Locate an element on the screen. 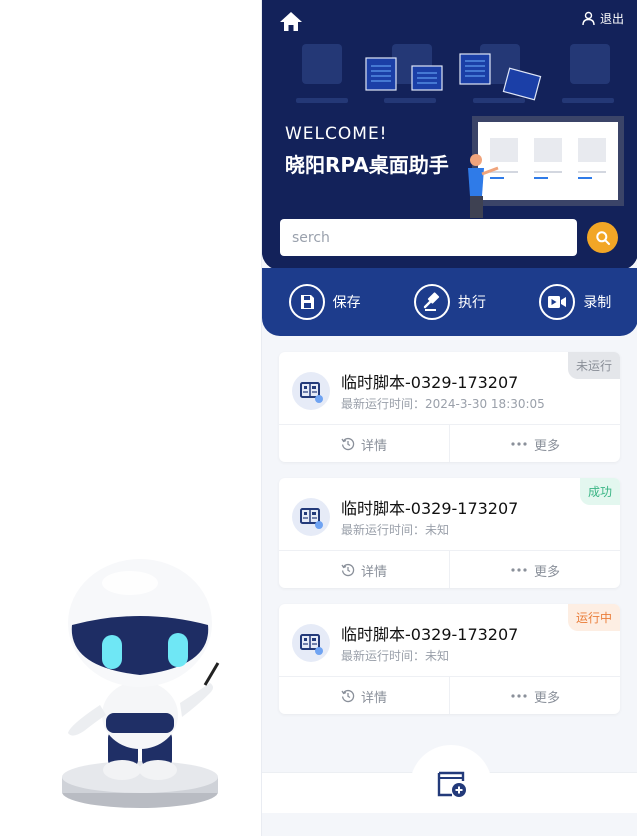 The height and width of the screenshot is (836, 637). record-video-icon is located at coordinates (557, 302).